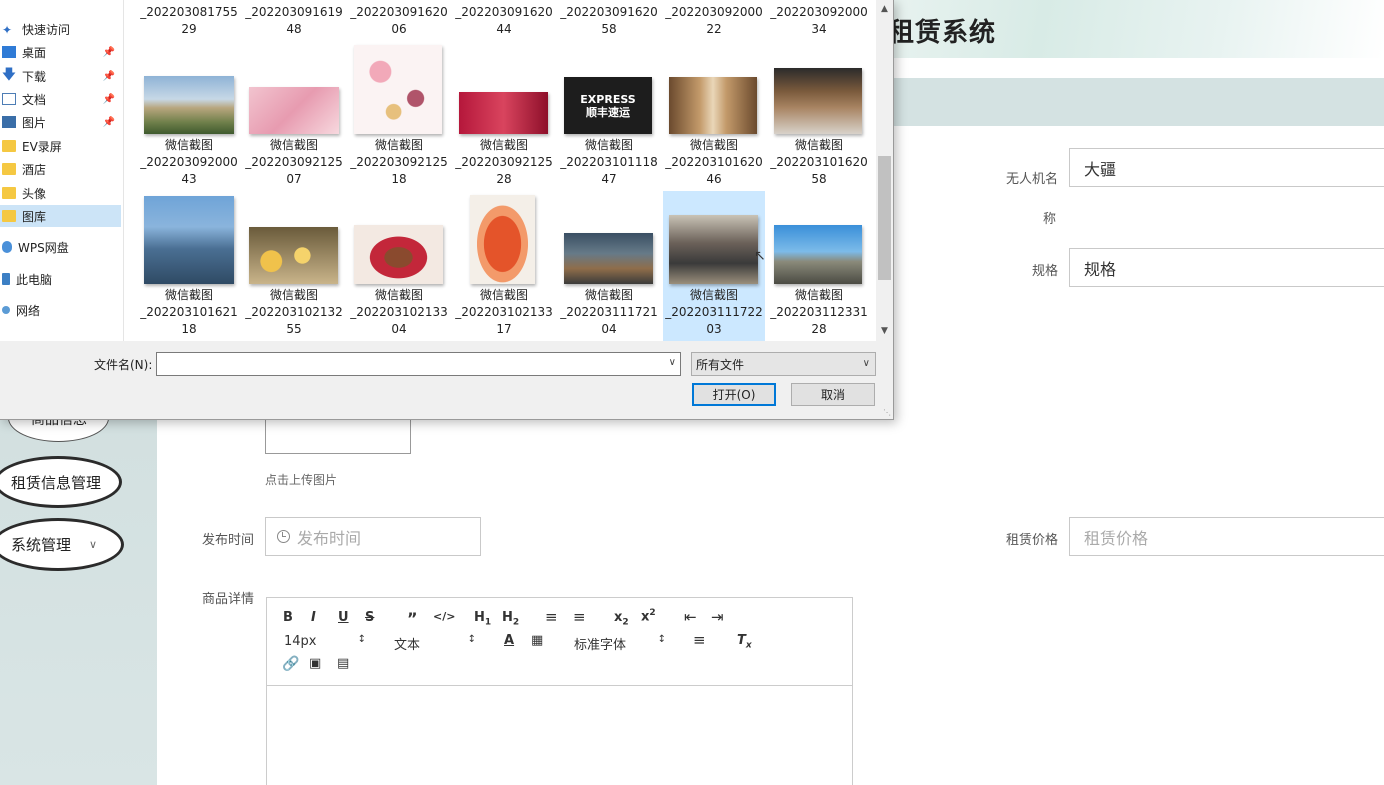 The image size is (1384, 785). What do you see at coordinates (713, 105) in the screenshot?
I see `thumbnail-store-interior` at bounding box center [713, 105].